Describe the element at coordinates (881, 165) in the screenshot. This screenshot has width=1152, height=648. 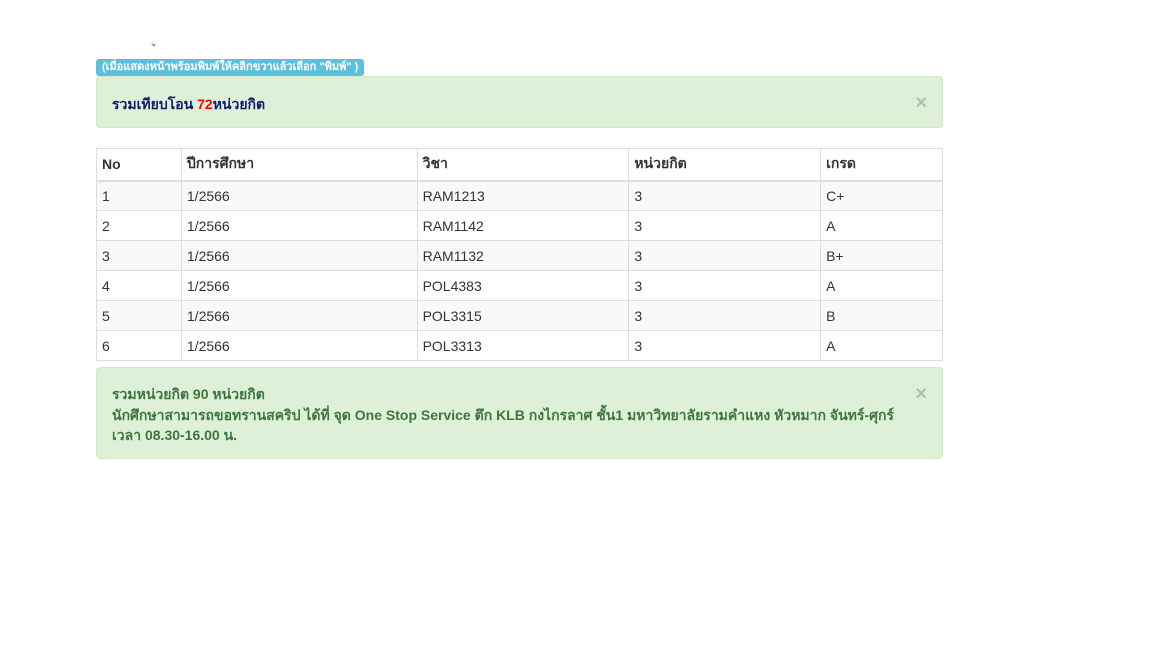
I see `header-grade: เกรด` at that location.